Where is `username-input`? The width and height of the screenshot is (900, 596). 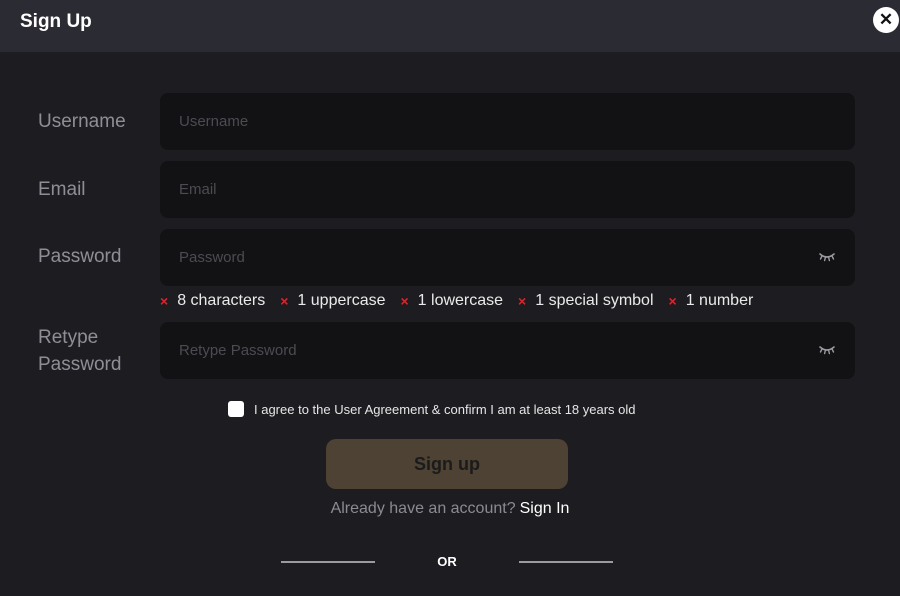
username-input is located at coordinates (507, 121).